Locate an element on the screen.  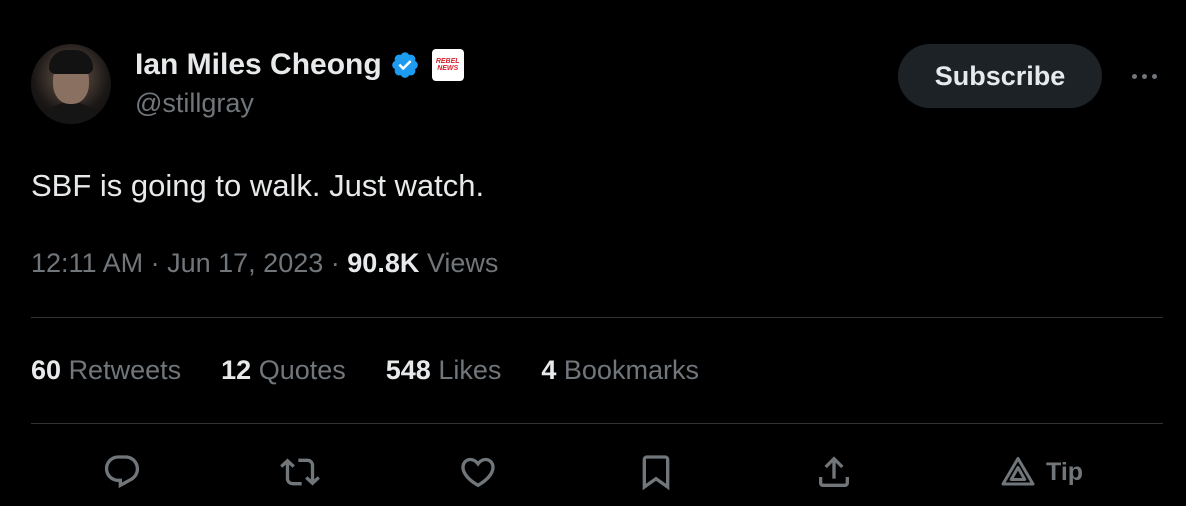
bookmarks-label: Bookmarks is located at coordinates (631, 370).